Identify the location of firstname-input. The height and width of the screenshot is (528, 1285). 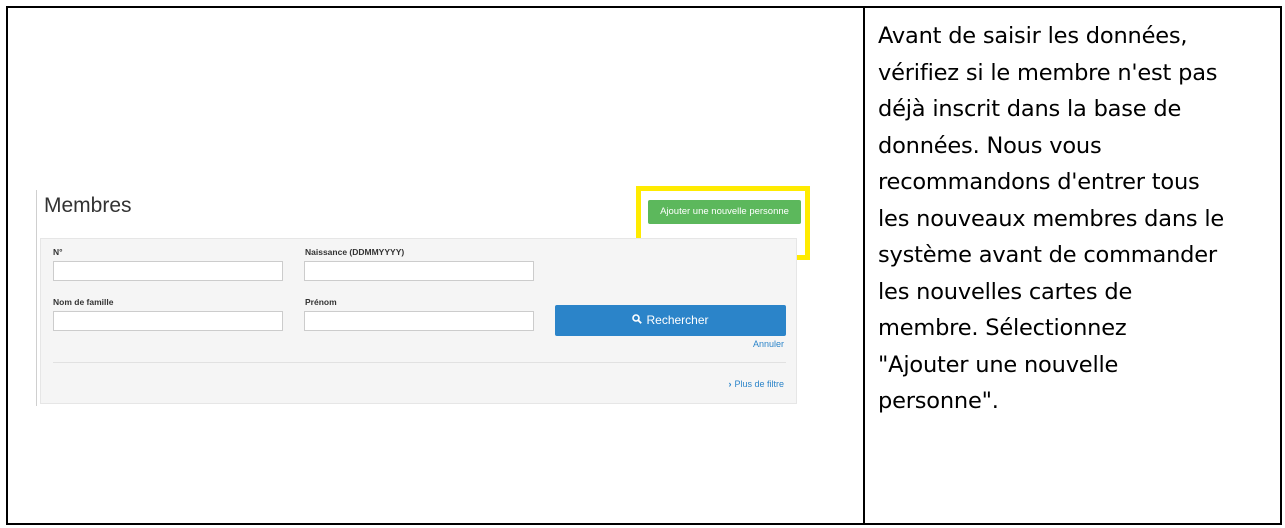
(419, 321).